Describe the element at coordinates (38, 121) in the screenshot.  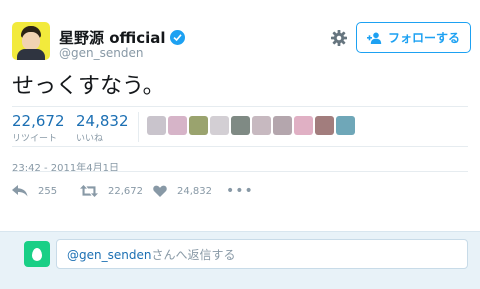
I see `retweet-count: 22,672` at that location.